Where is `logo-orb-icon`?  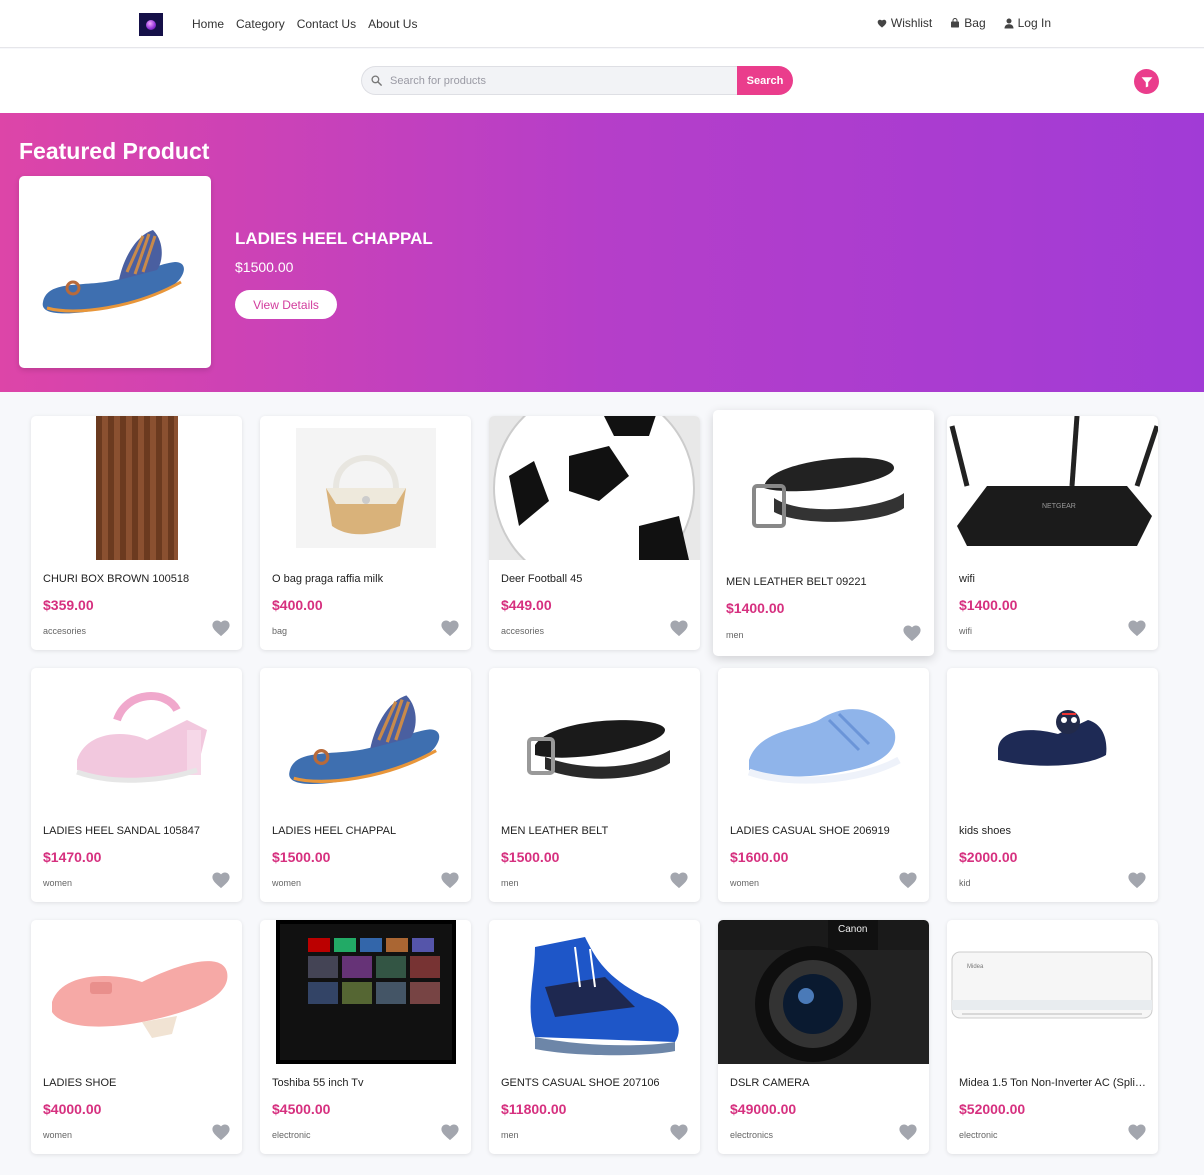 logo-orb-icon is located at coordinates (151, 24).